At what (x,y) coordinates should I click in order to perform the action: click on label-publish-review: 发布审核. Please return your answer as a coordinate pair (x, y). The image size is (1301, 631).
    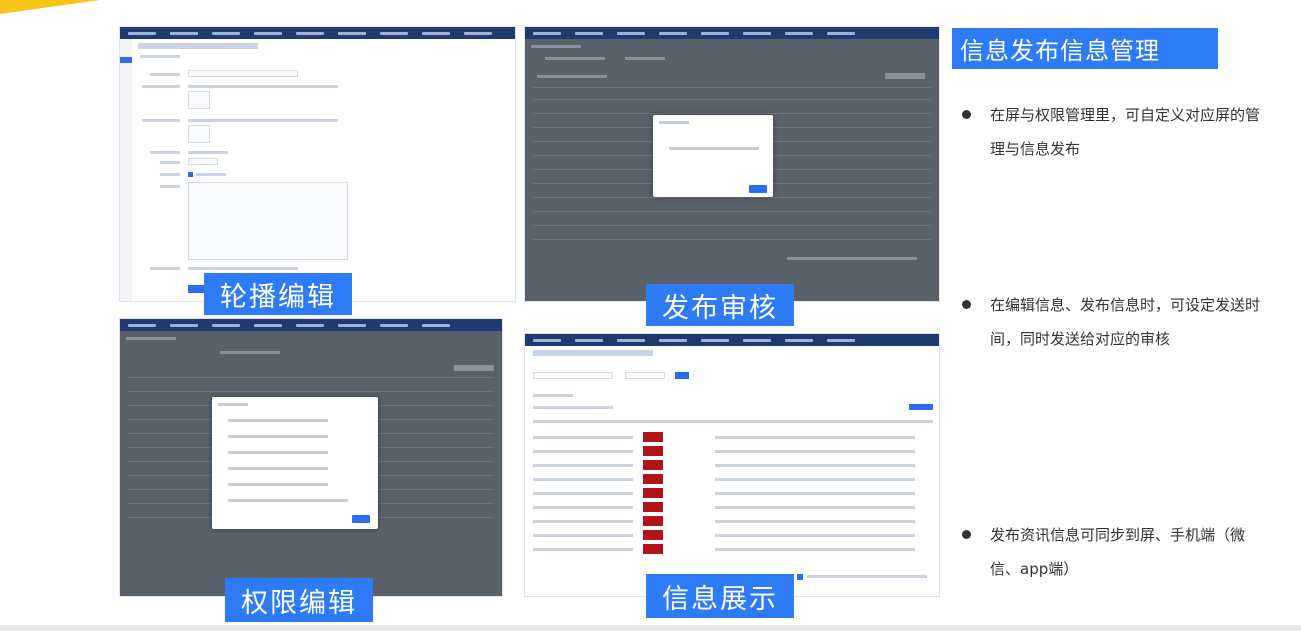
    Looking at the image, I should click on (720, 305).